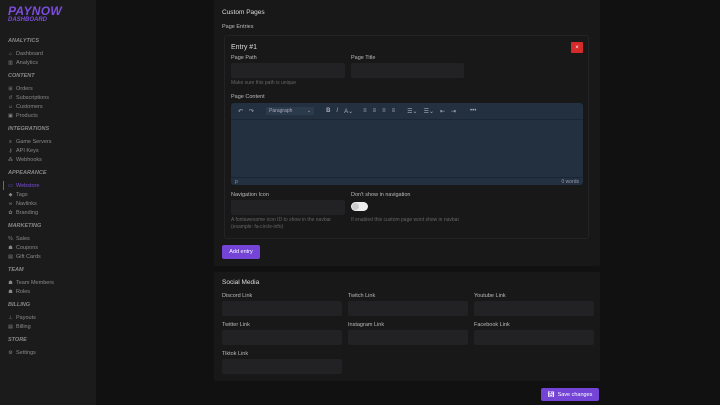  Describe the element at coordinates (10, 97) in the screenshot. I see `subscriptions-icon: ↺` at that location.